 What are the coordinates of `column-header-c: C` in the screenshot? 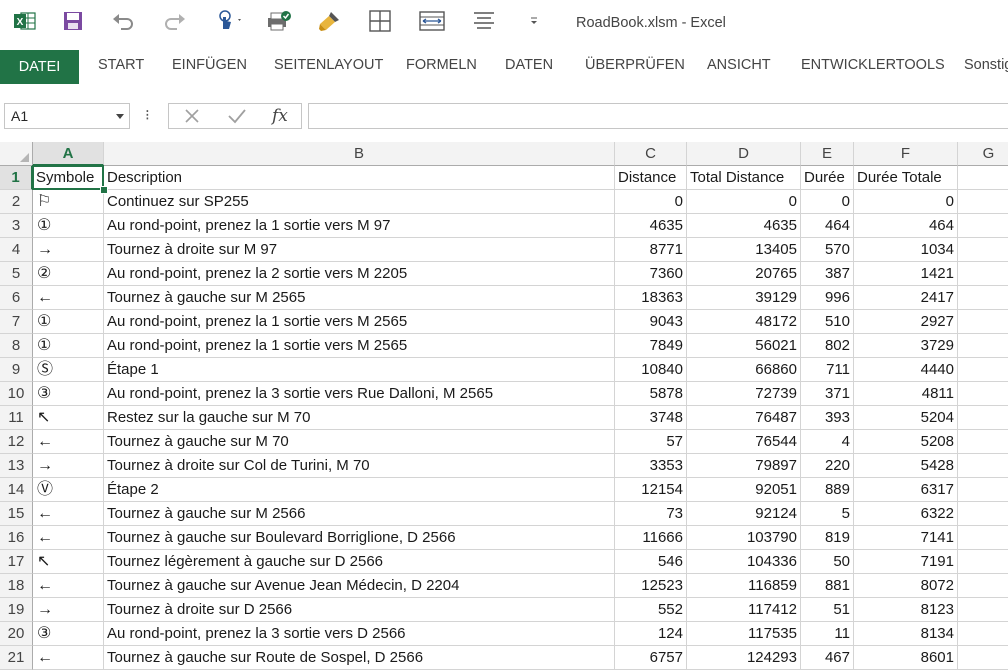 It's located at (651, 154).